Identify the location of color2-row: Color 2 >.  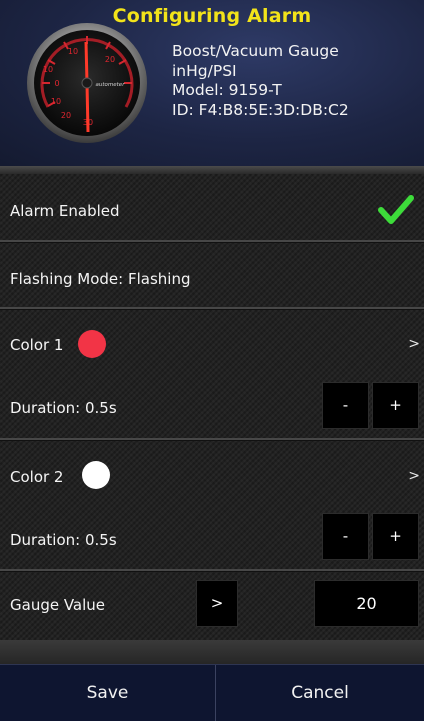
(212, 474).